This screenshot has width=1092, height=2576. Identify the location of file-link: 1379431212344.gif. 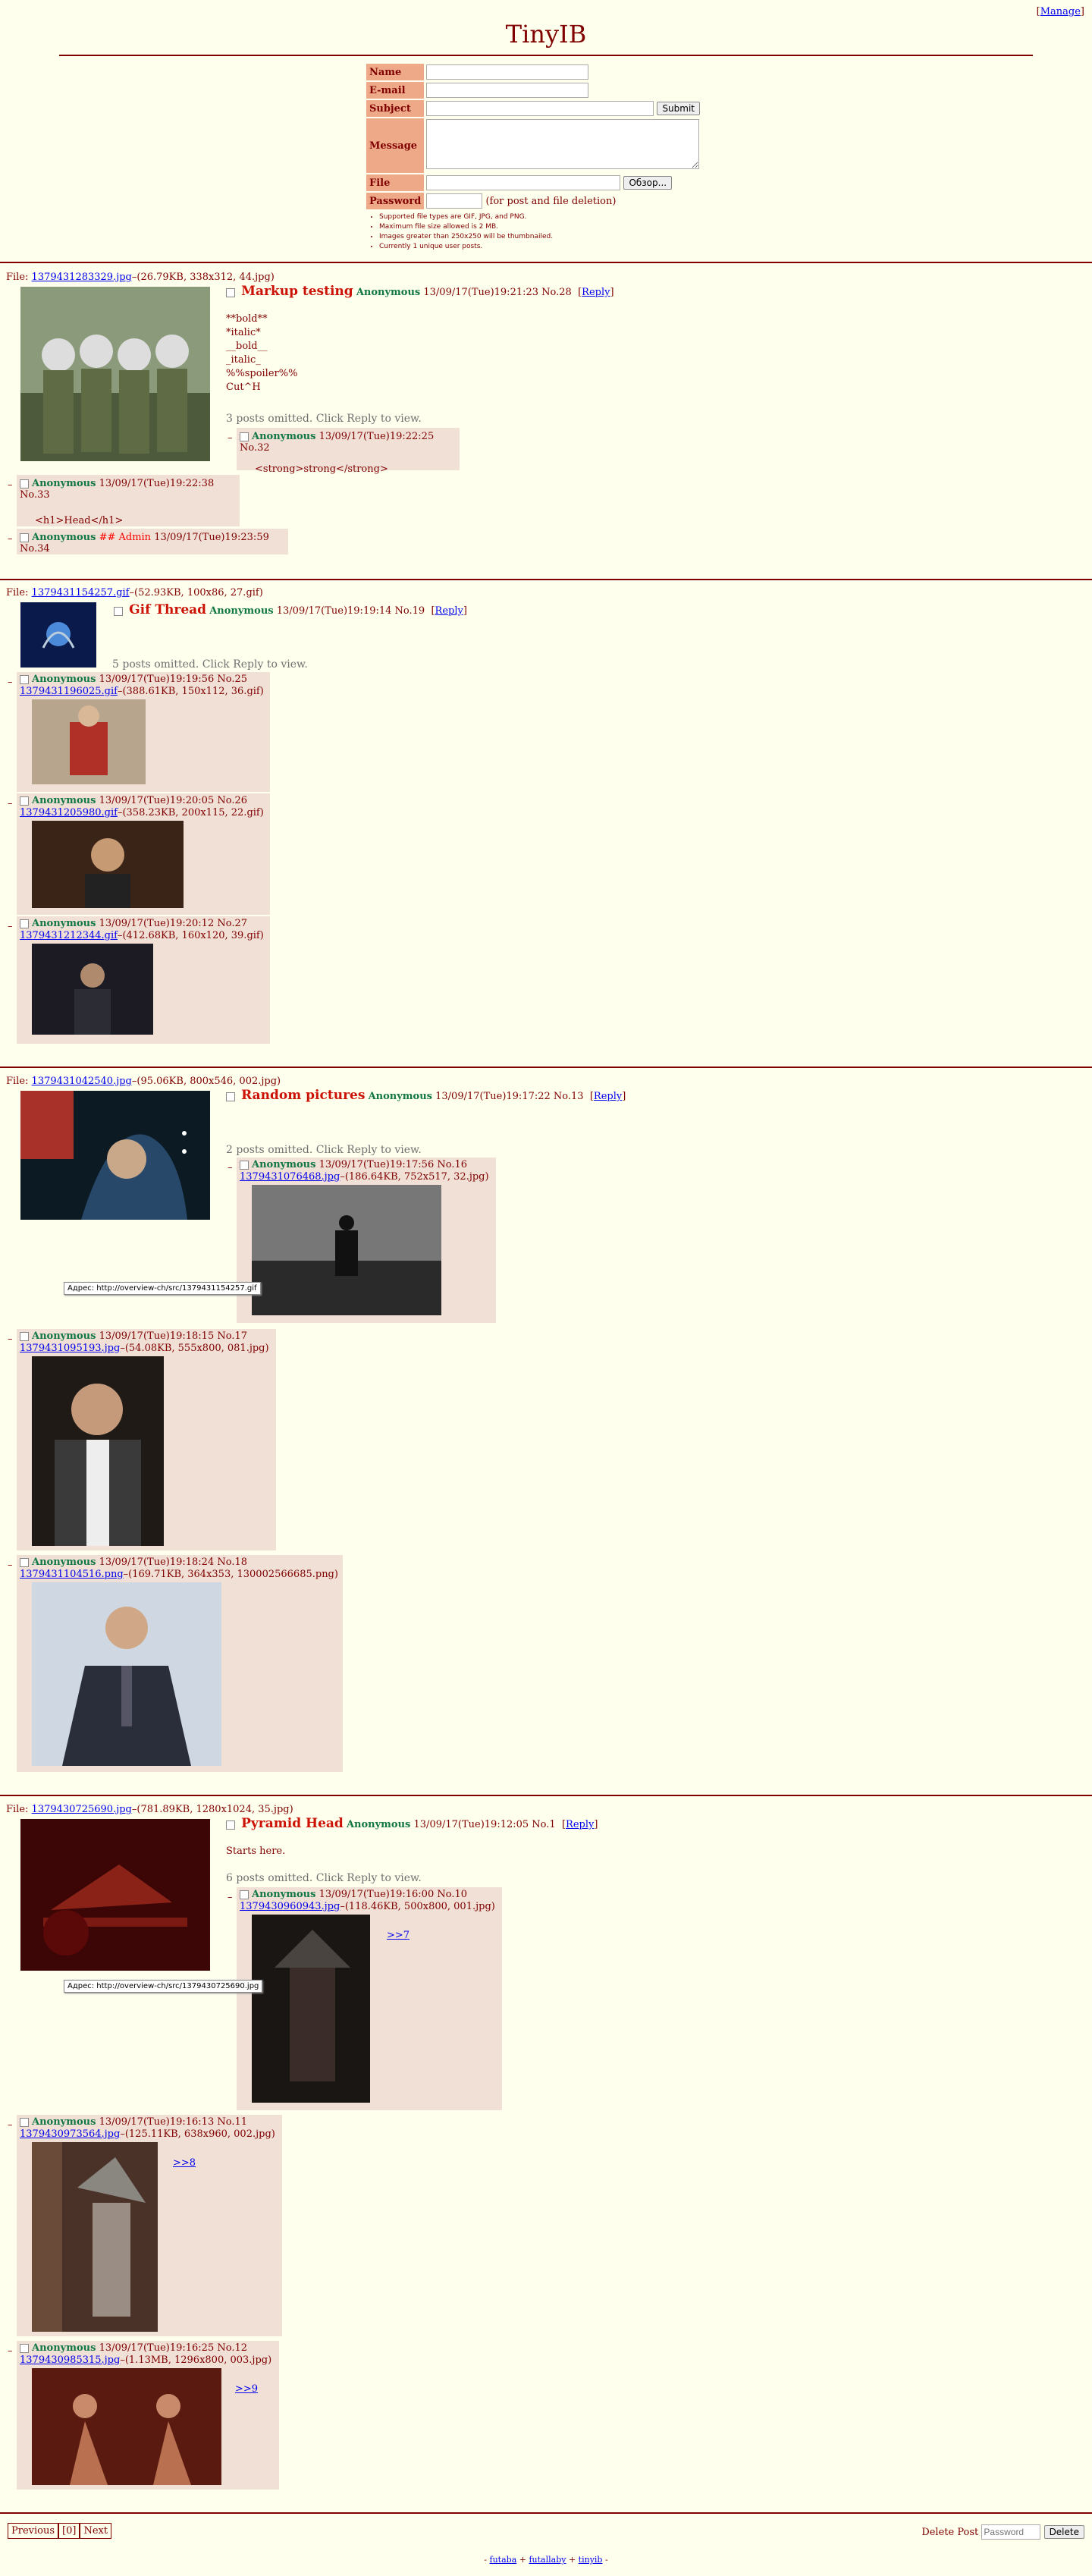
(69, 935).